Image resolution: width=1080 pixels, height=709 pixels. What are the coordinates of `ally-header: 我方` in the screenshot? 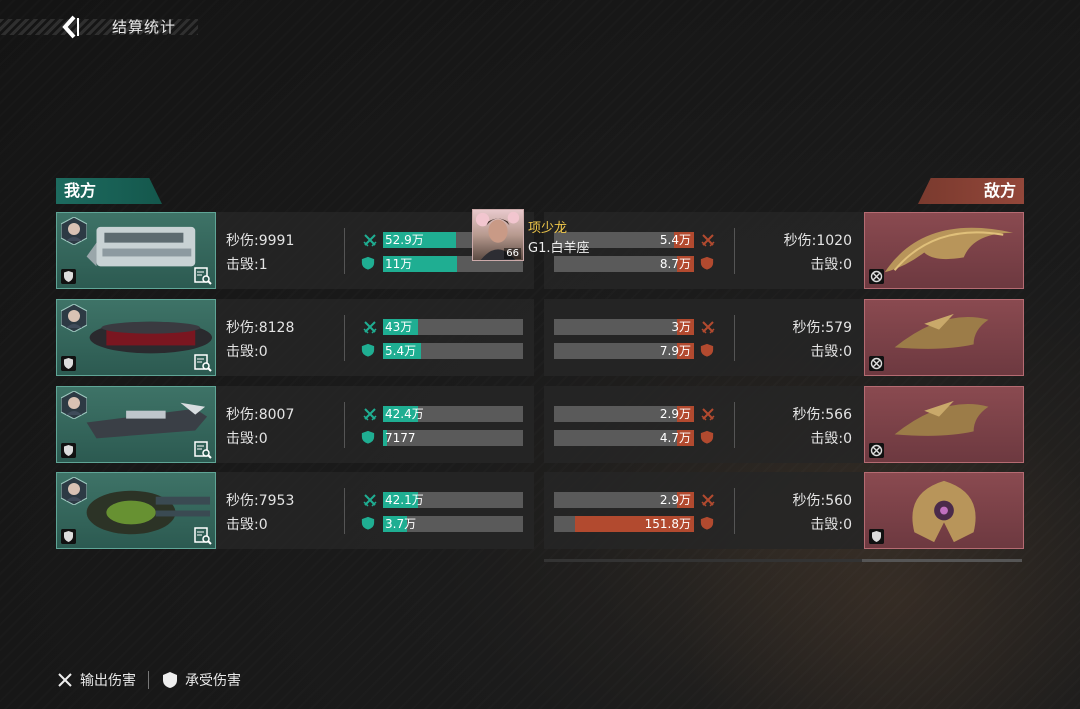 It's located at (109, 191).